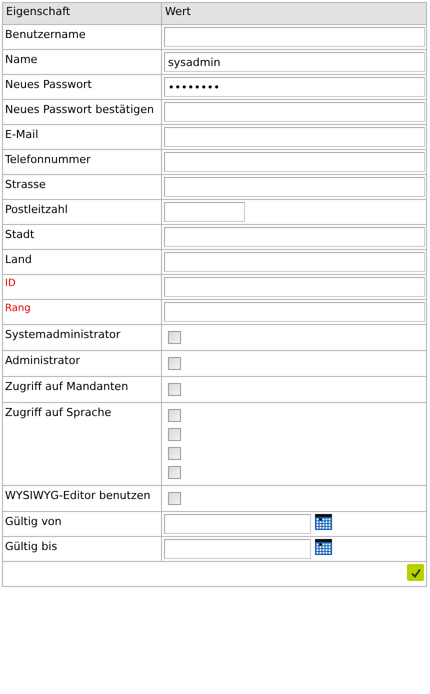  Describe the element at coordinates (178, 11) in the screenshot. I see `column-header: Wert` at that location.